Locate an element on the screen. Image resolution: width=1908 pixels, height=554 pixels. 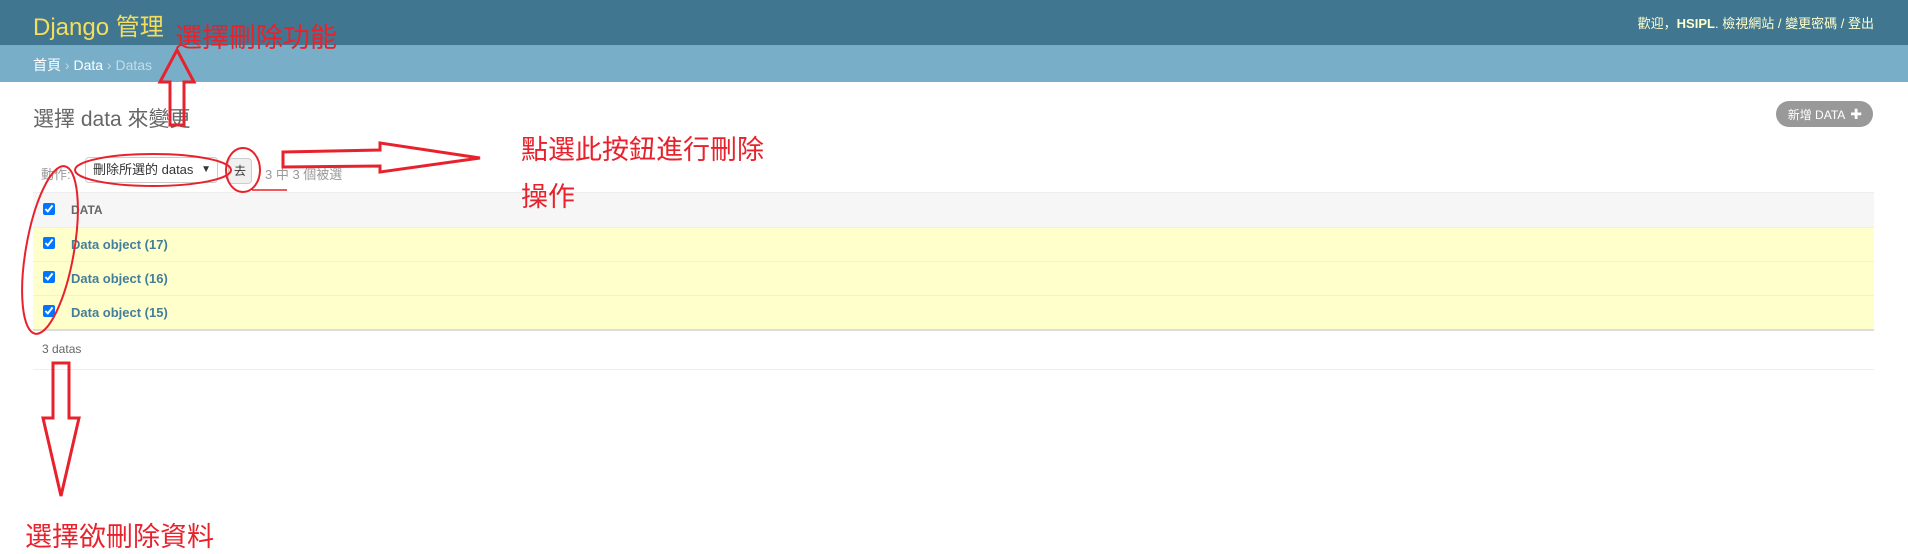
right-arrow-annotation is located at coordinates (381, 157).